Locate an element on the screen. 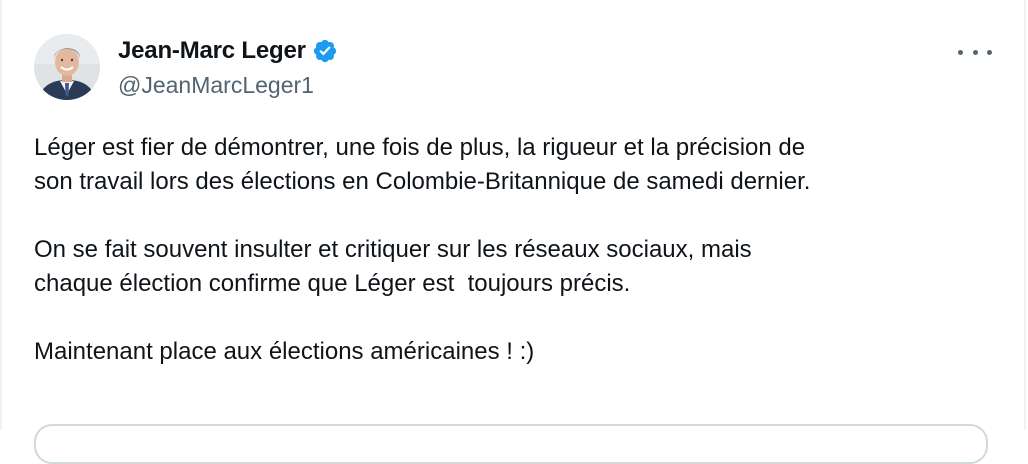  avatar is located at coordinates (67, 67).